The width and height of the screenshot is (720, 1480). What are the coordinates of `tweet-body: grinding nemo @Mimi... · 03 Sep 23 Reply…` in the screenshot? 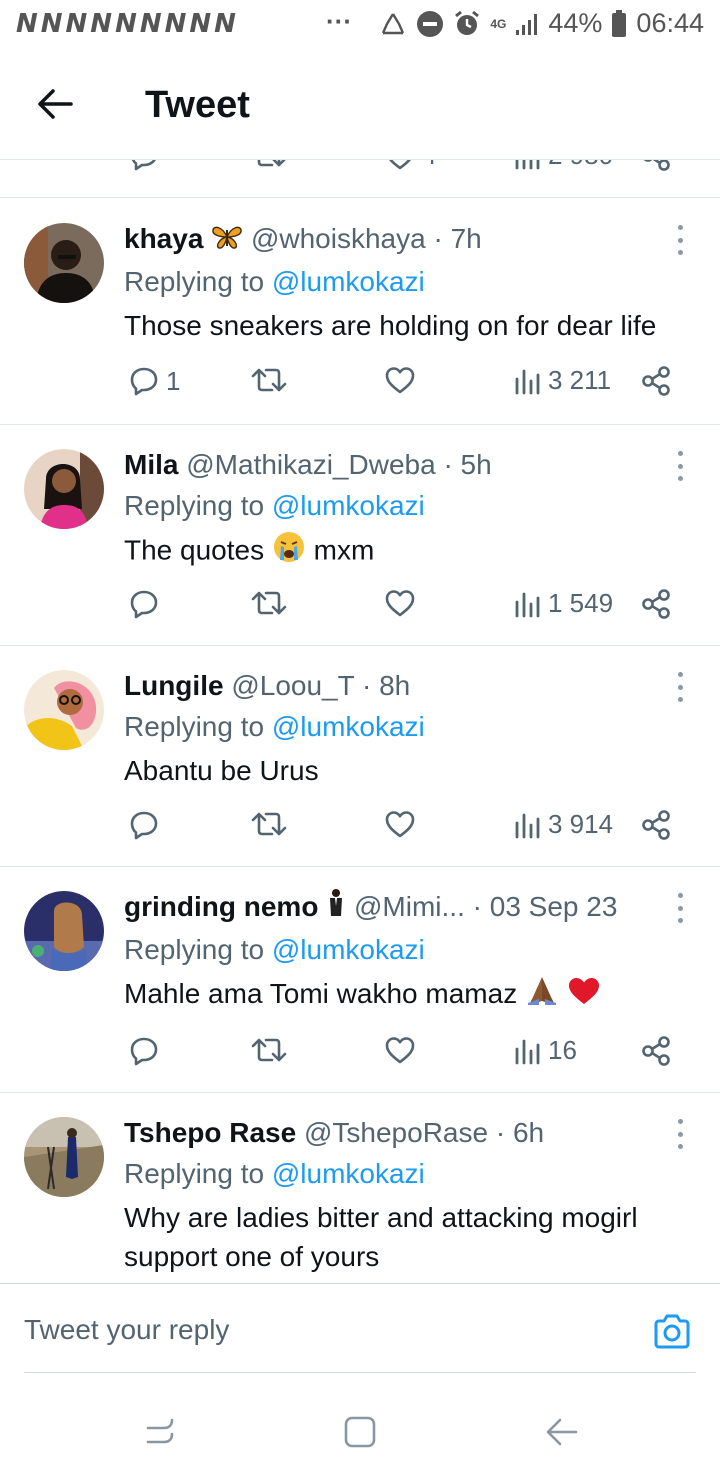 It's located at (402, 952).